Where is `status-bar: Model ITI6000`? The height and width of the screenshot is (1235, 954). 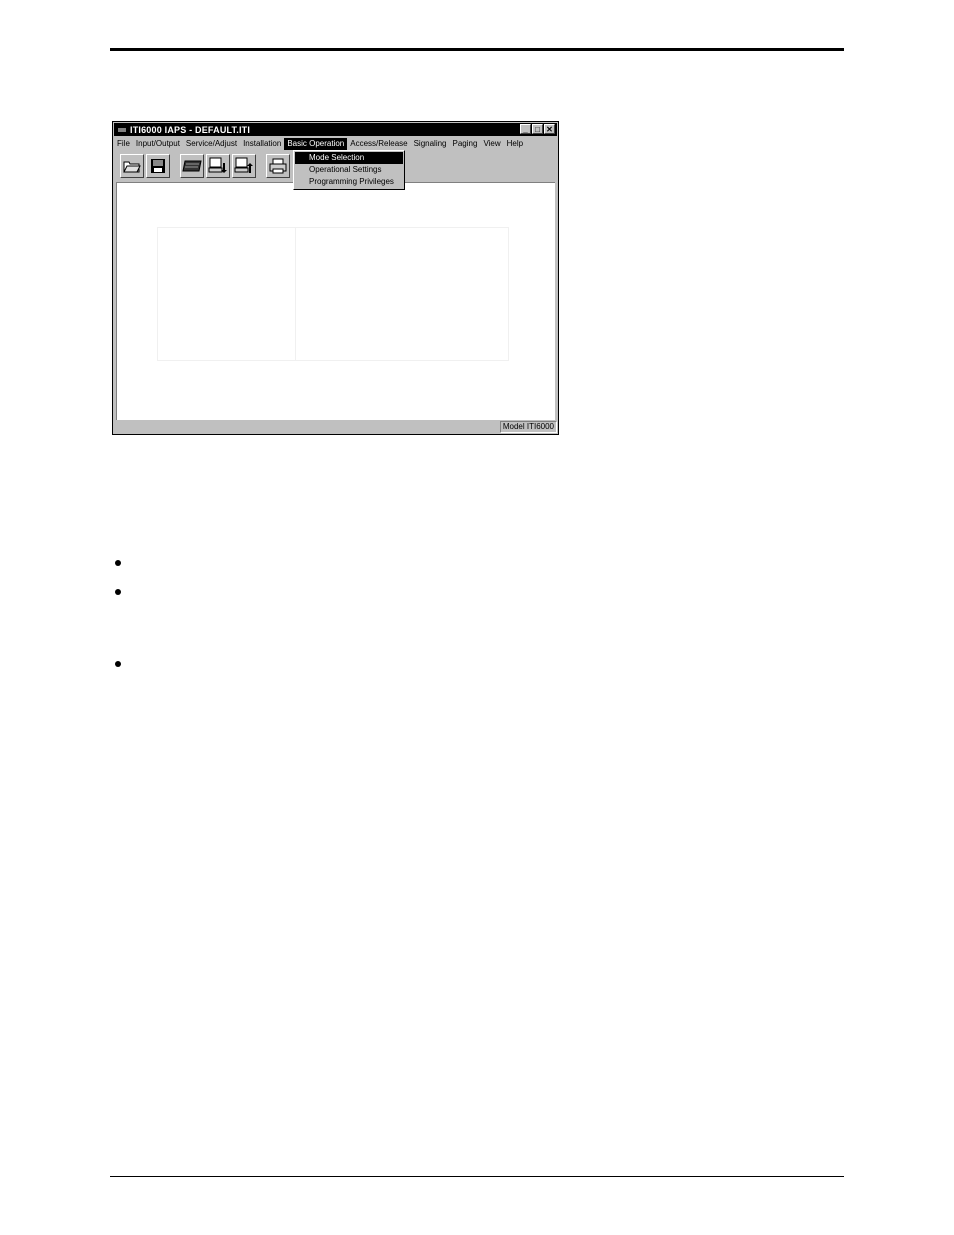 status-bar: Model ITI6000 is located at coordinates (335, 427).